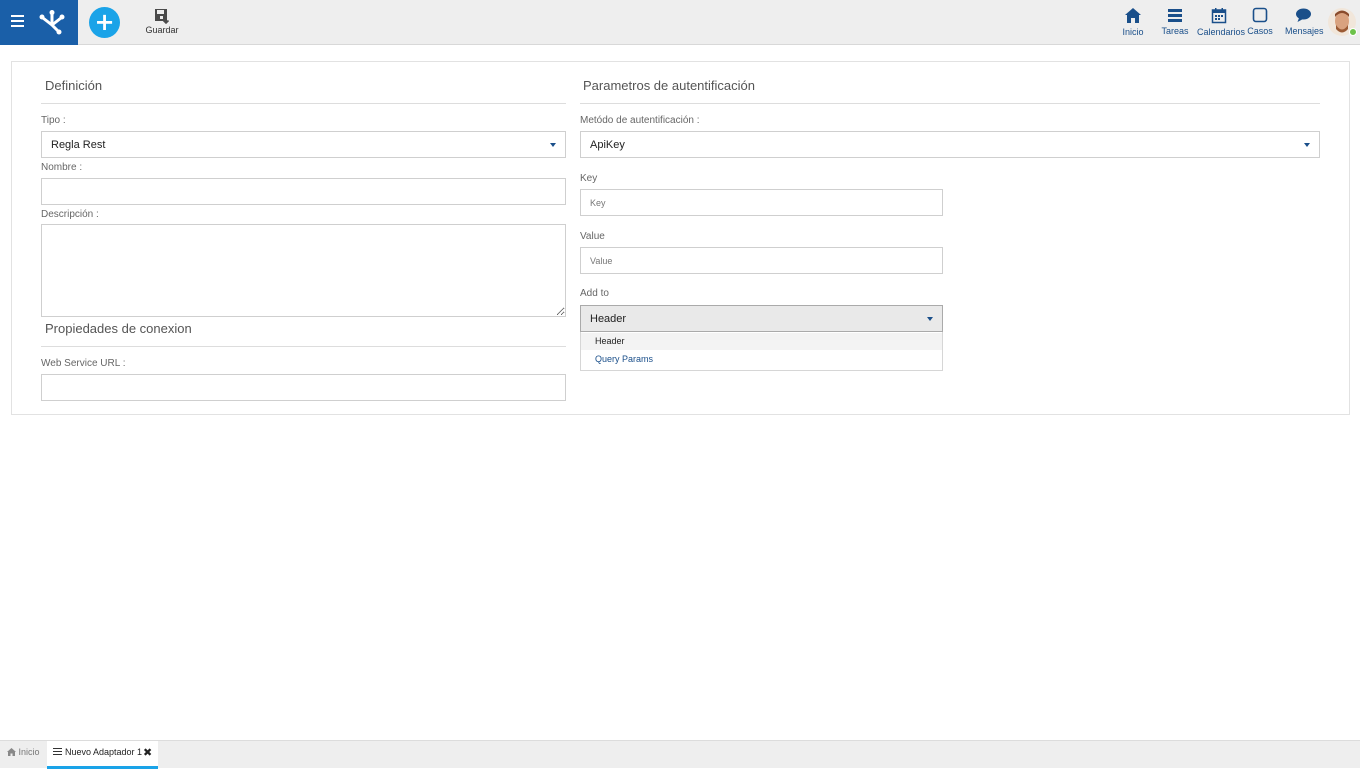  Describe the element at coordinates (147, 752) in the screenshot. I see `close-icon: ✖` at that location.